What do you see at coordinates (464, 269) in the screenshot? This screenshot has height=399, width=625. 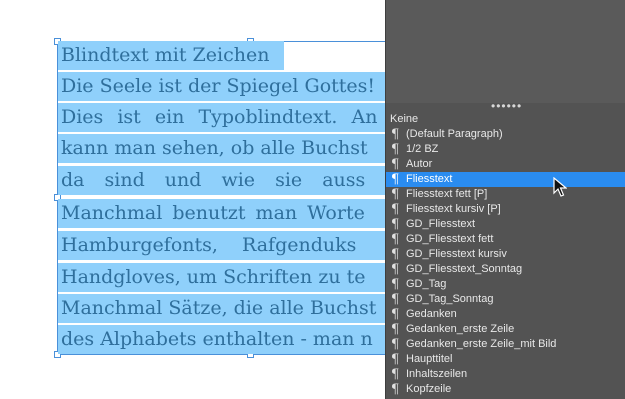 I see `paragraph-style-label: GD_Fliesstext_Sonntag` at bounding box center [464, 269].